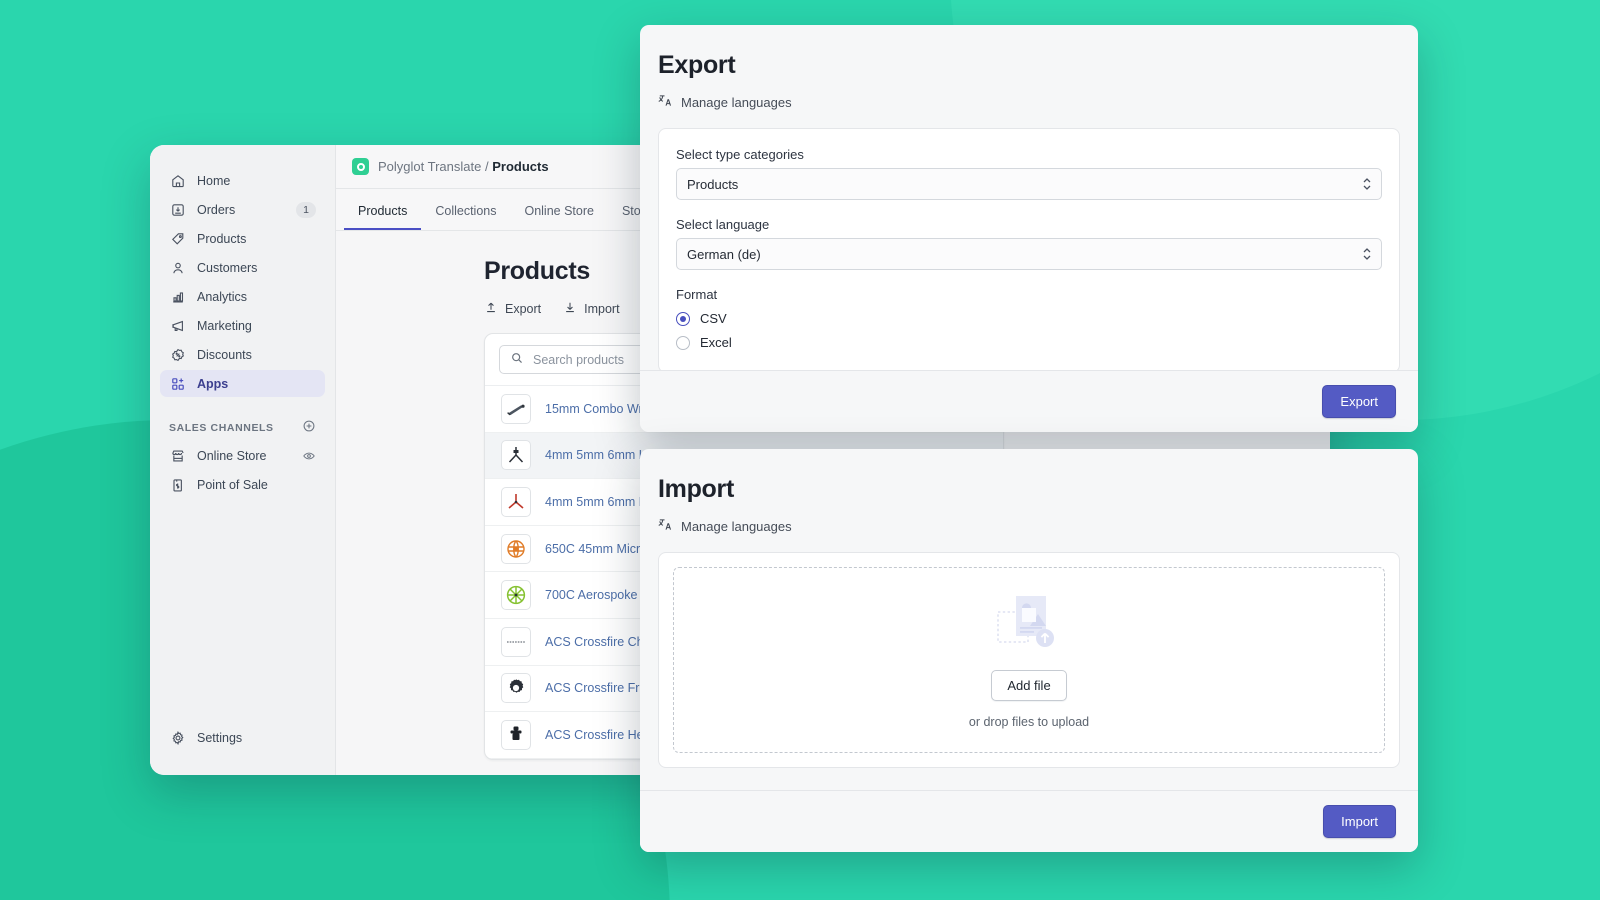 This screenshot has width=1600, height=900. I want to click on format-label: Format, so click(697, 294).